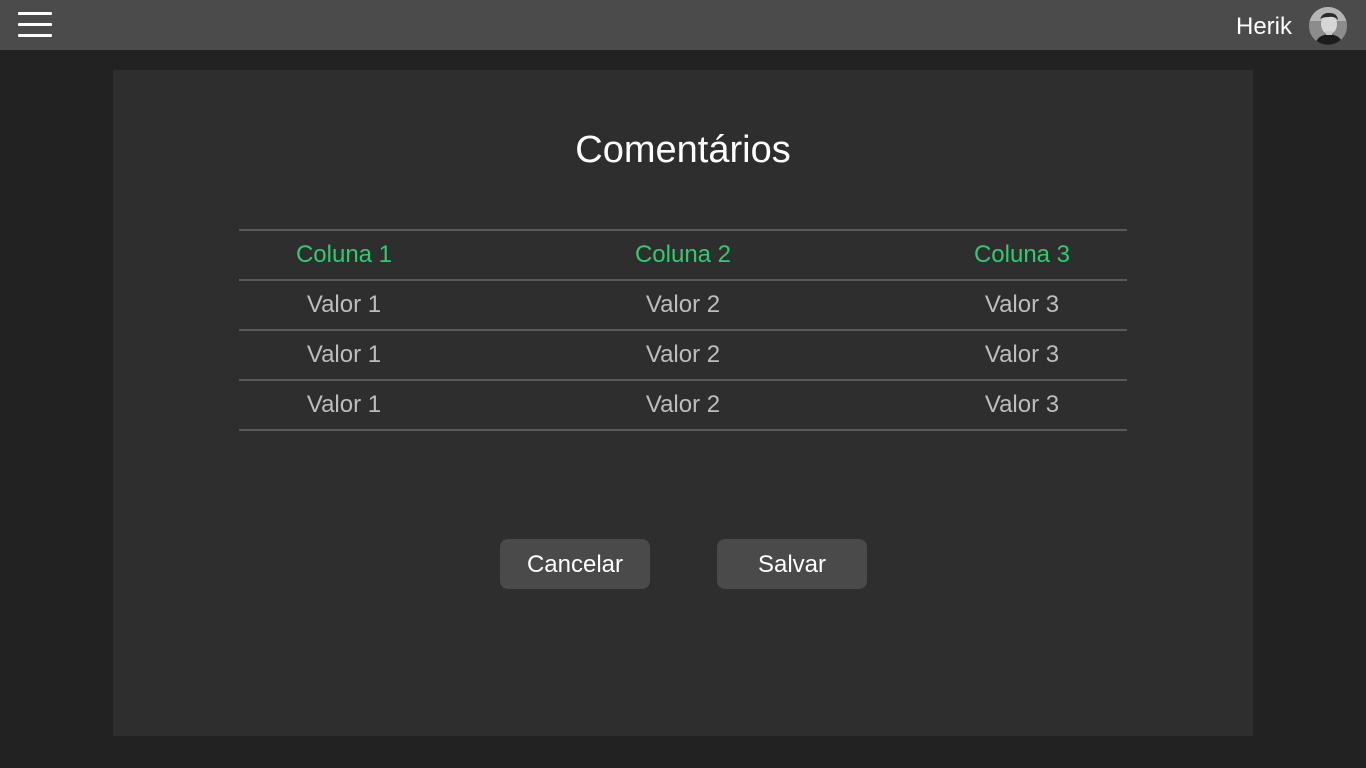 The height and width of the screenshot is (768, 1366). I want to click on cancel-button: Cancelar, so click(575, 564).